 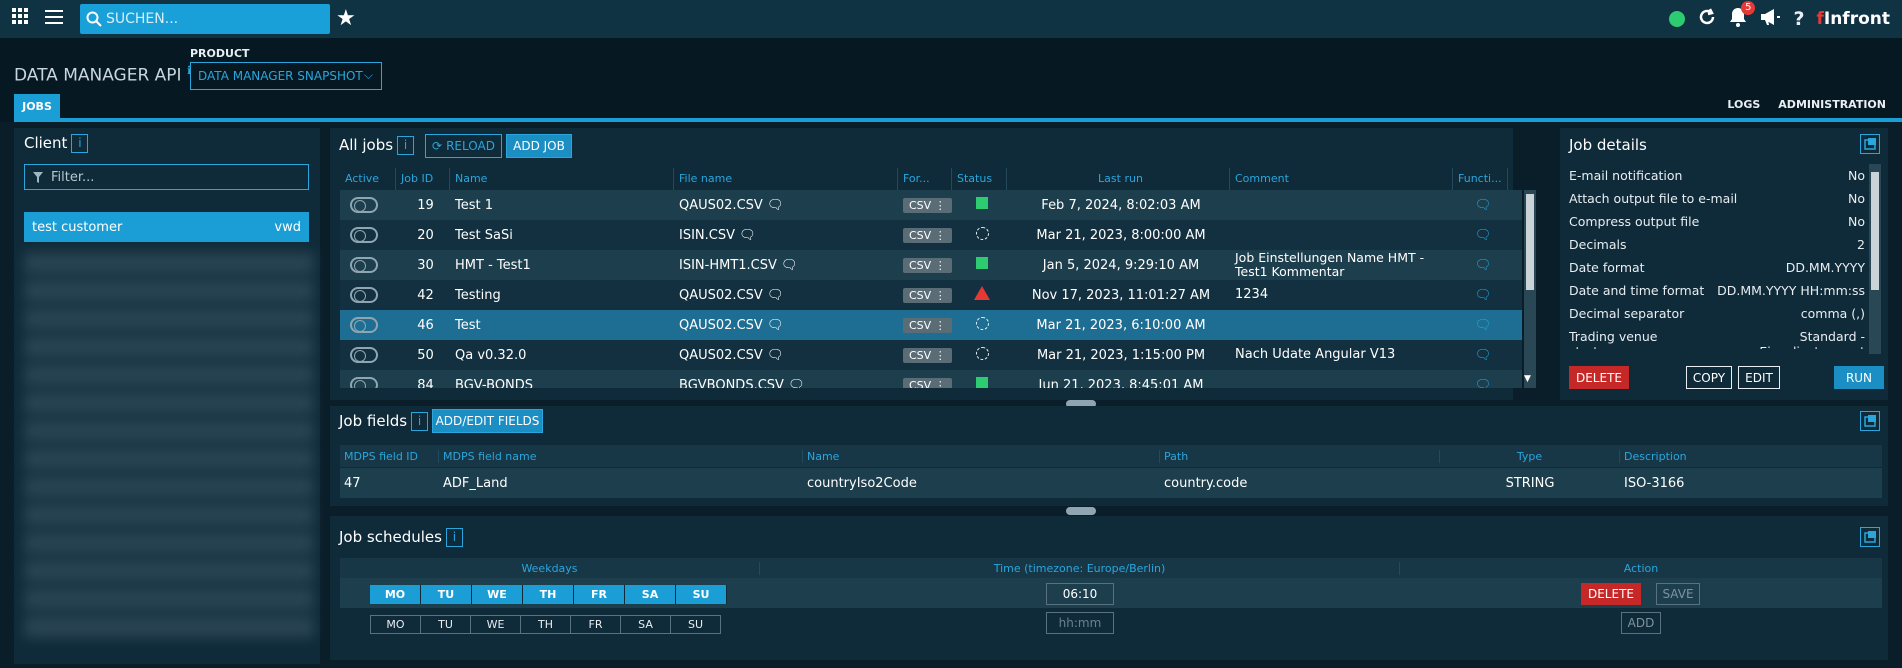 What do you see at coordinates (389, 456) in the screenshot?
I see `col-mdps-field-id: MDPS field ID` at bounding box center [389, 456].